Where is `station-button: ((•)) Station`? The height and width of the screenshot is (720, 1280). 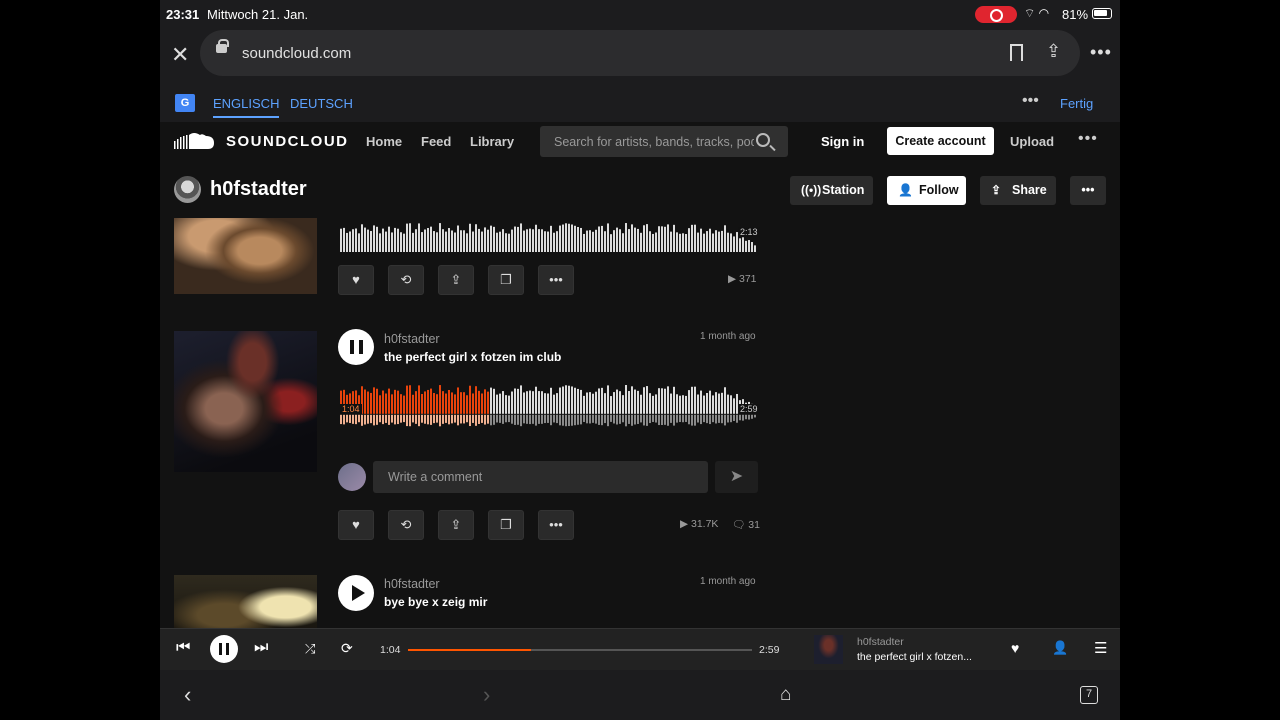 station-button: ((•)) Station is located at coordinates (831, 190).